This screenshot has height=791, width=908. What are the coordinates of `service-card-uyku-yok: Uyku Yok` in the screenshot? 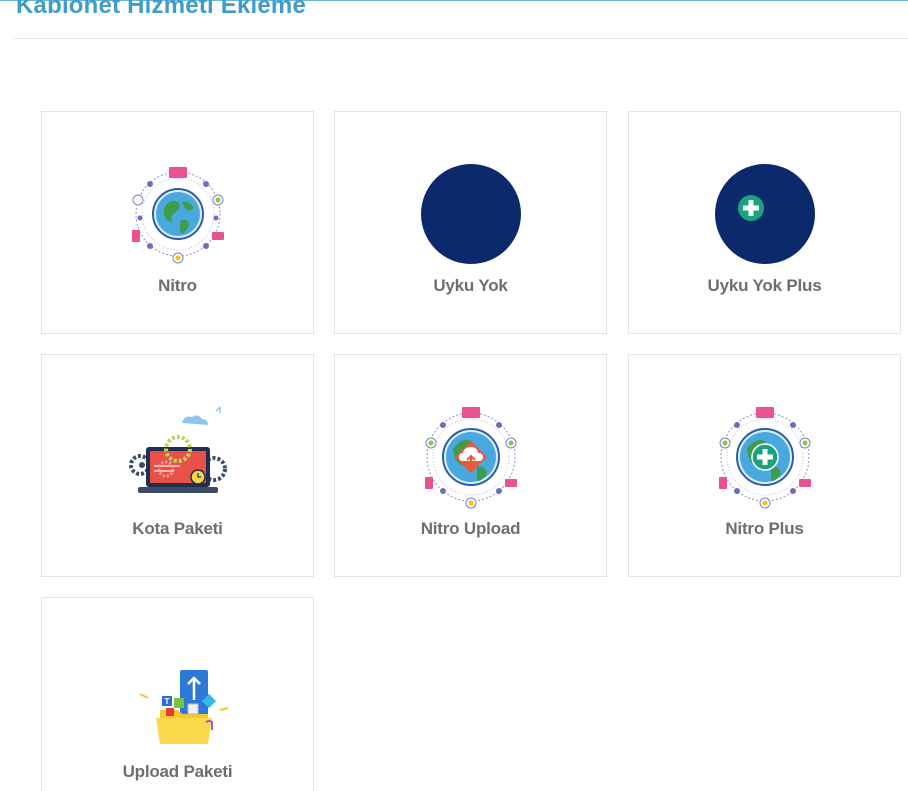 It's located at (470, 222).